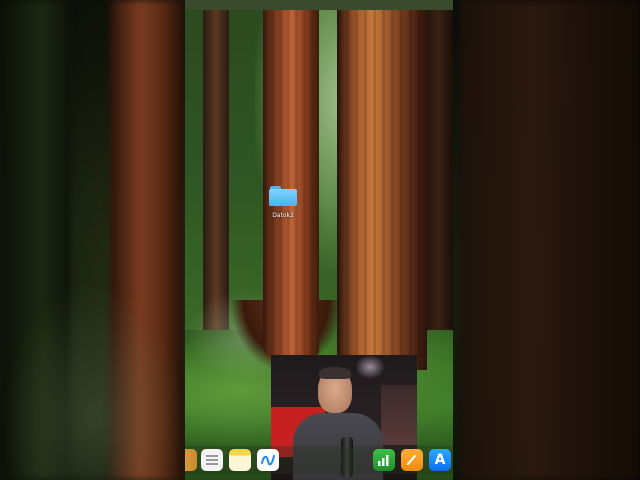 The image size is (640, 480). What do you see at coordinates (283, 196) in the screenshot?
I see `folder-icon` at bounding box center [283, 196].